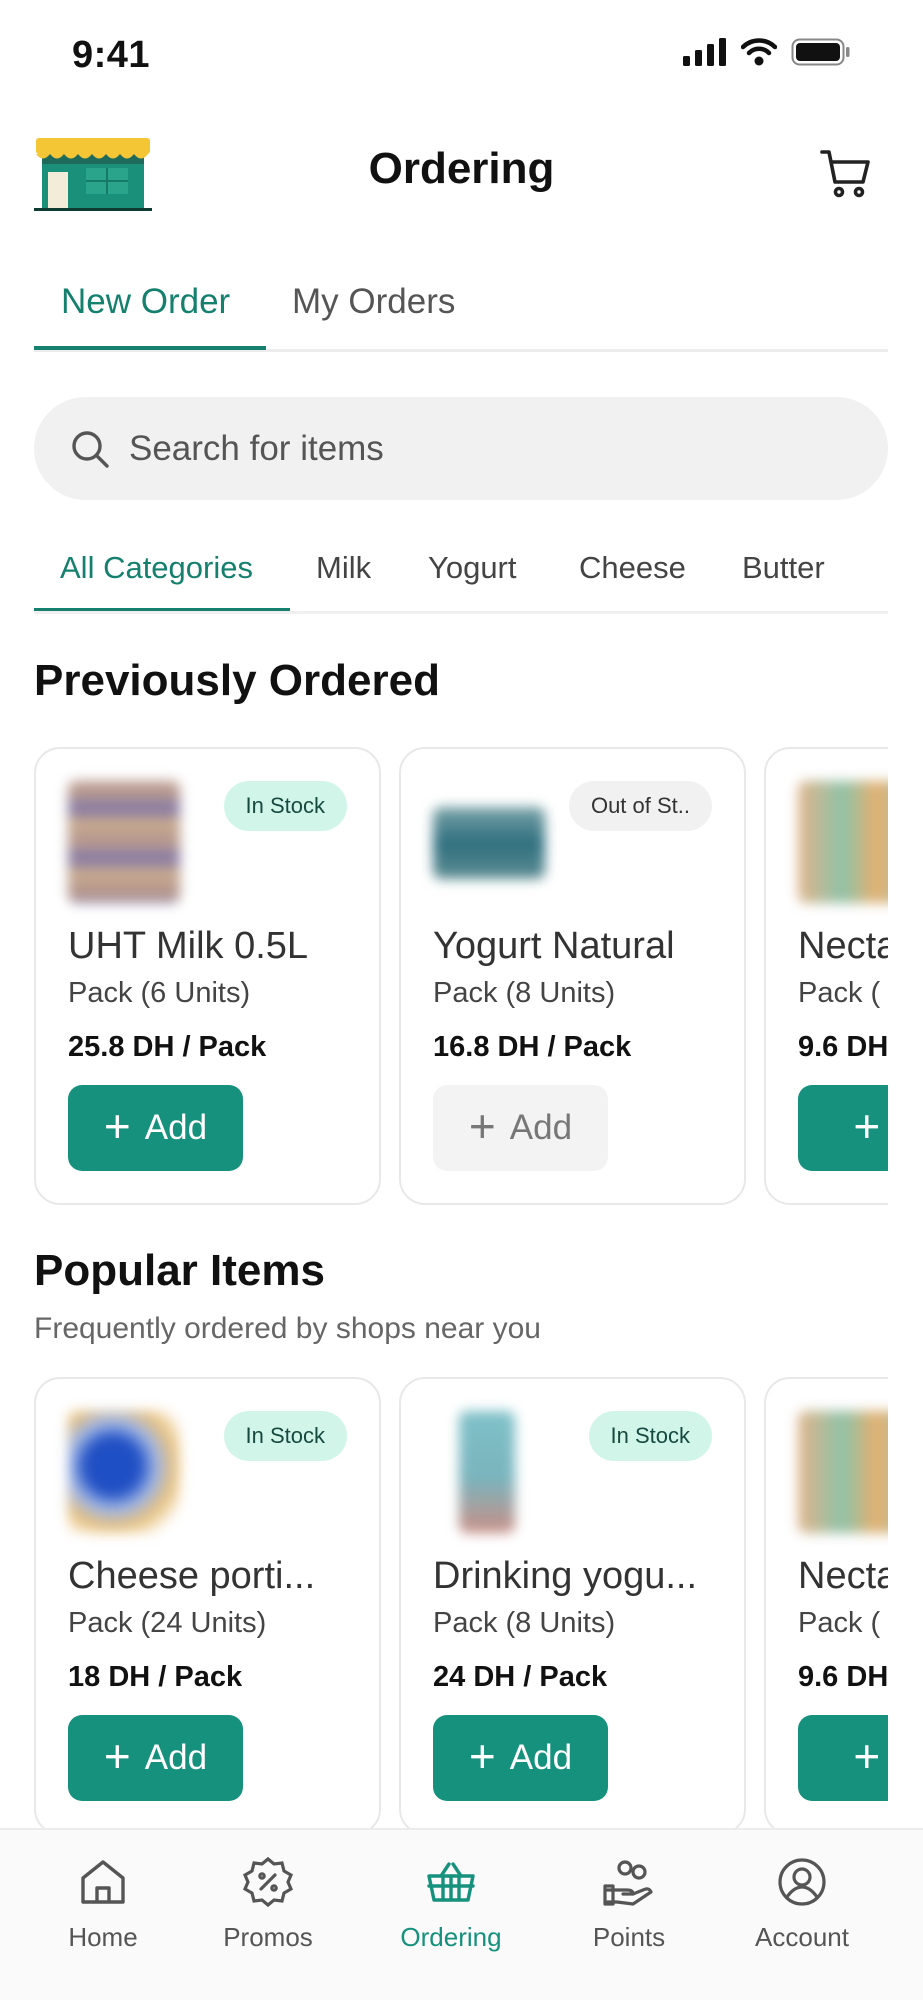 This screenshot has height=2000, width=923. What do you see at coordinates (520, 1677) in the screenshot?
I see `product-price: 24 DH / Pack` at bounding box center [520, 1677].